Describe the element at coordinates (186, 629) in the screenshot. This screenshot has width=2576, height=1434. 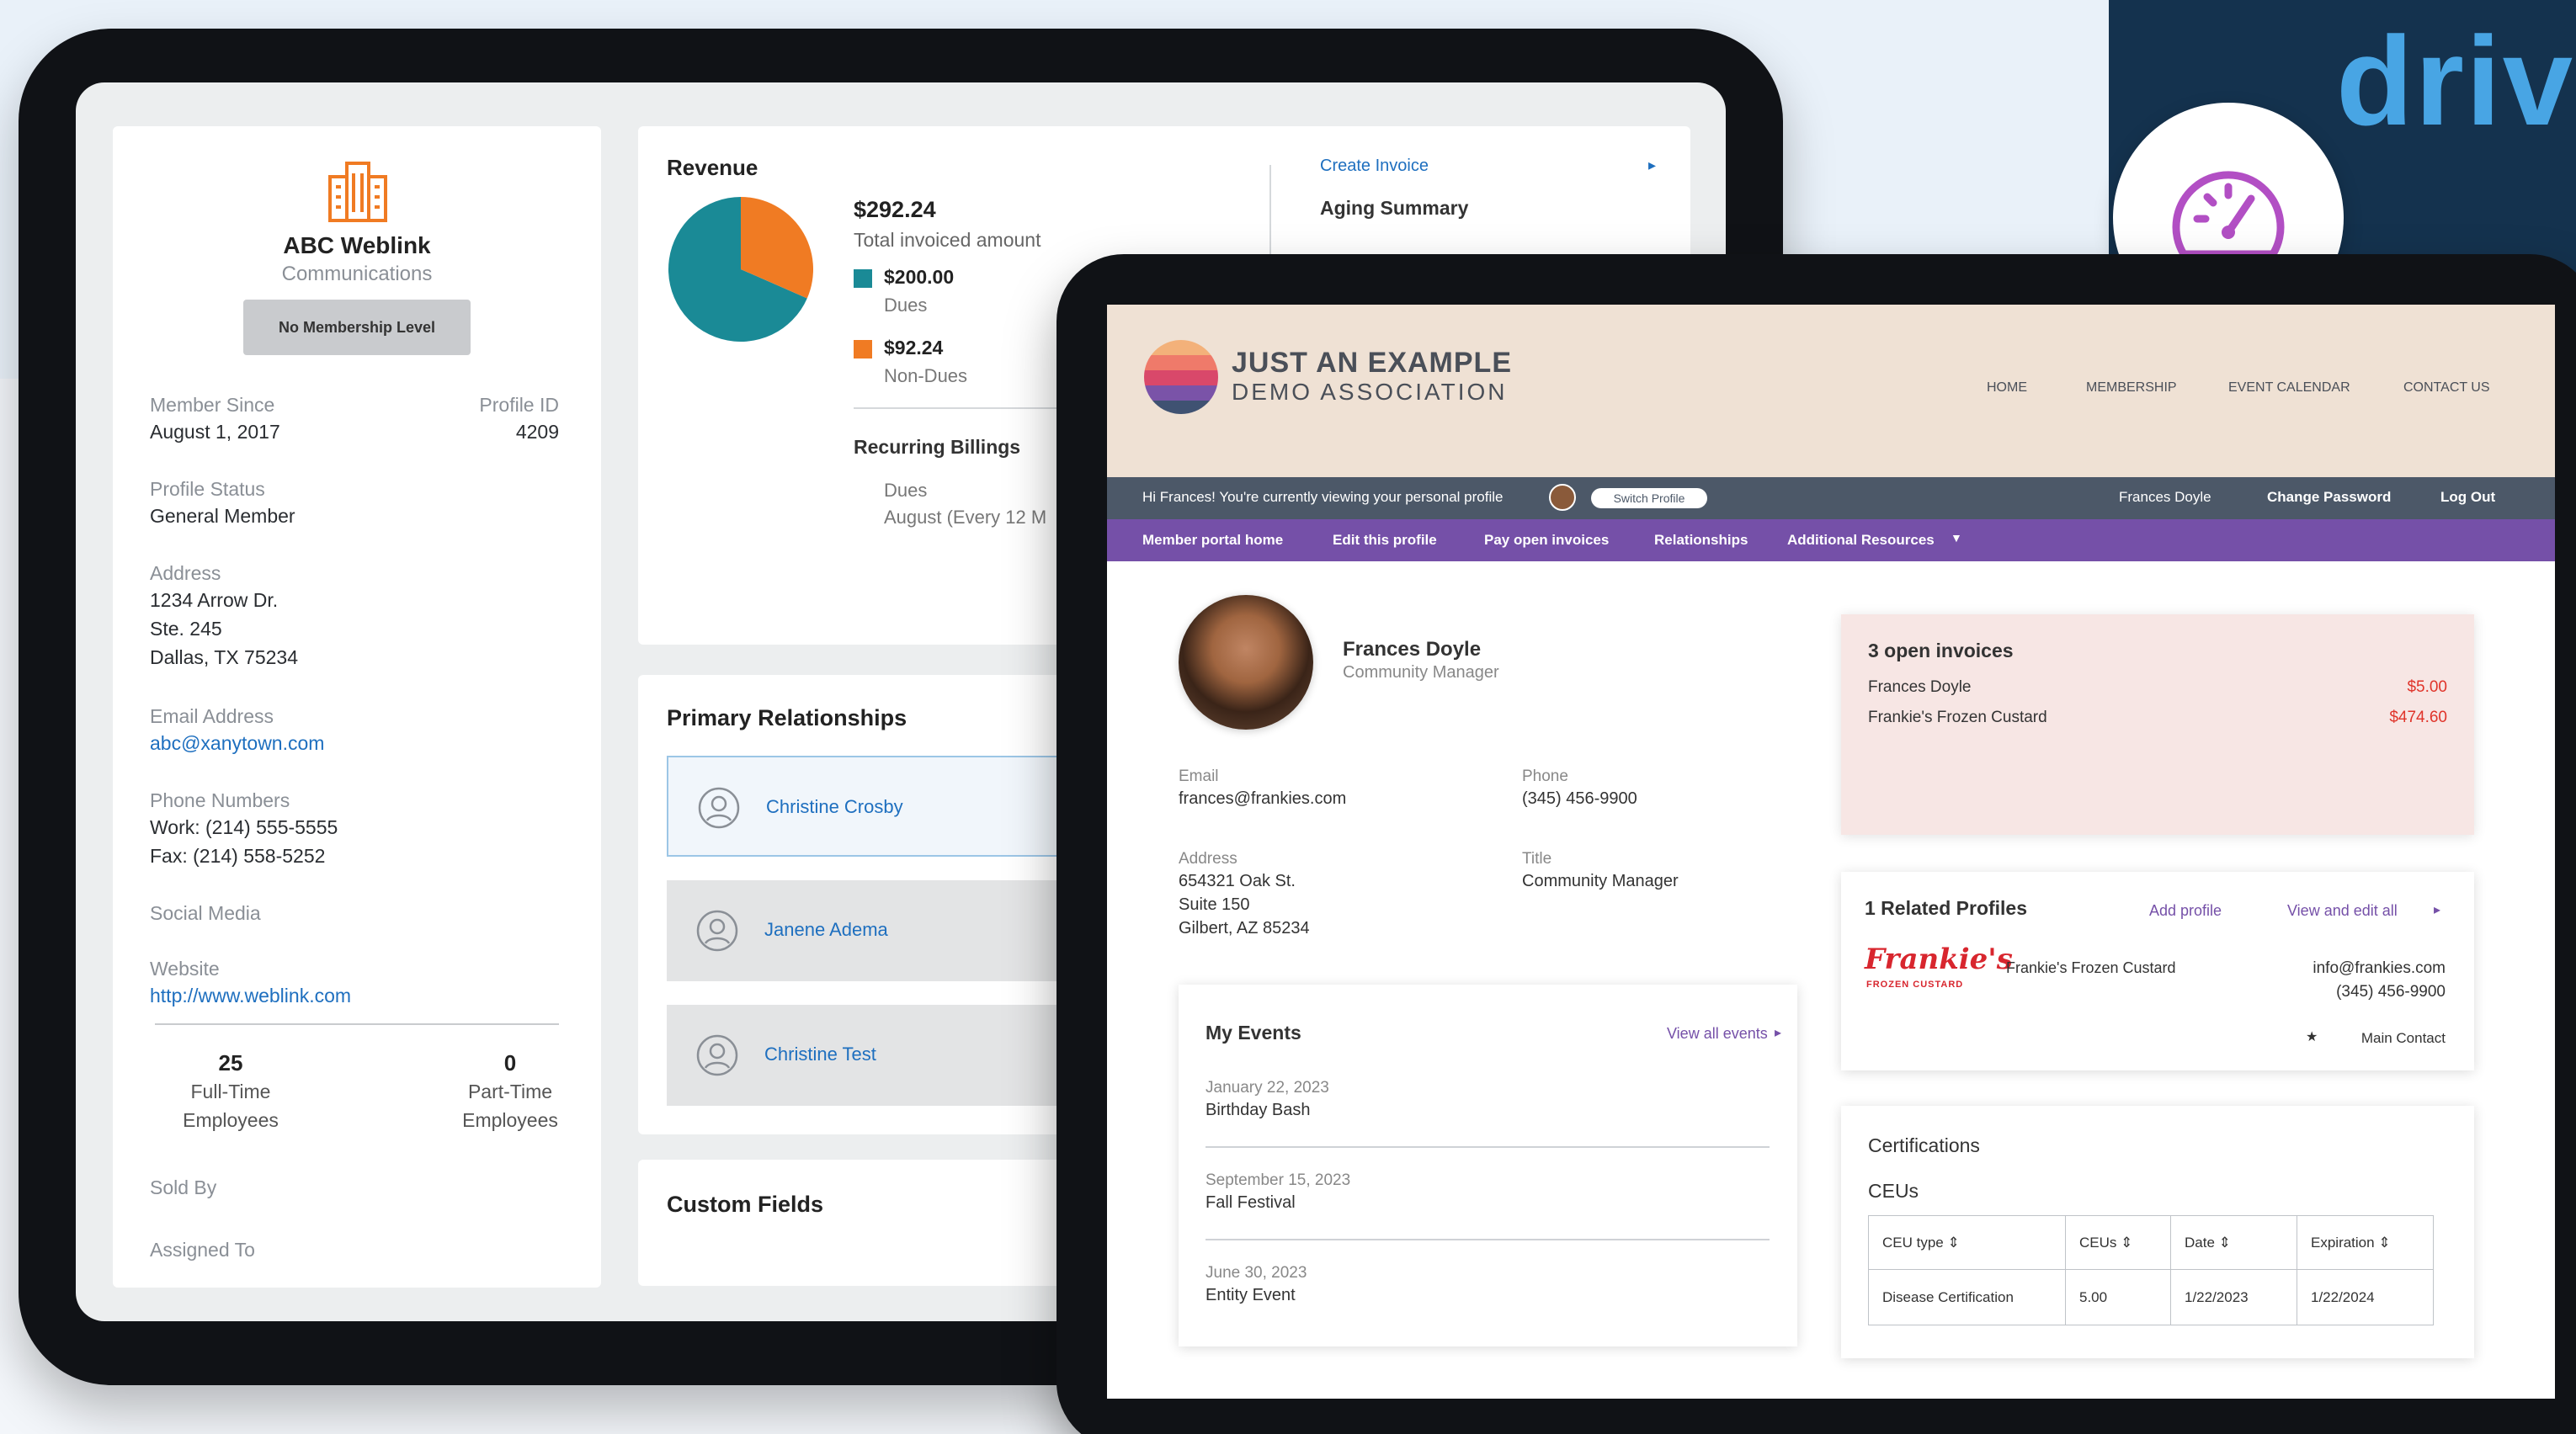
I see `address-line: Ste. 245` at that location.